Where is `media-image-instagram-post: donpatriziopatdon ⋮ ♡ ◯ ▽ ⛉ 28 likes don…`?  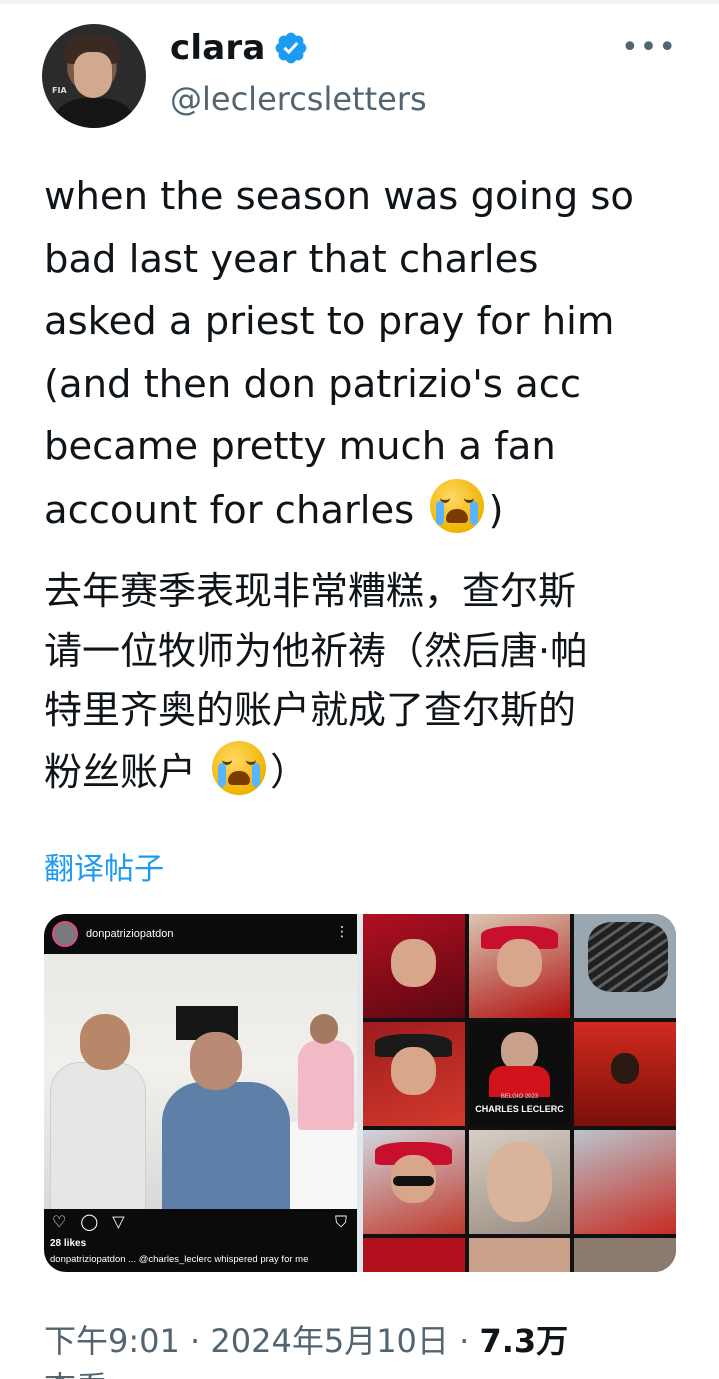
media-image-instagram-post: donpatriziopatdon ⋮ ♡ ◯ ▽ ⛉ 28 likes don… is located at coordinates (200, 1093).